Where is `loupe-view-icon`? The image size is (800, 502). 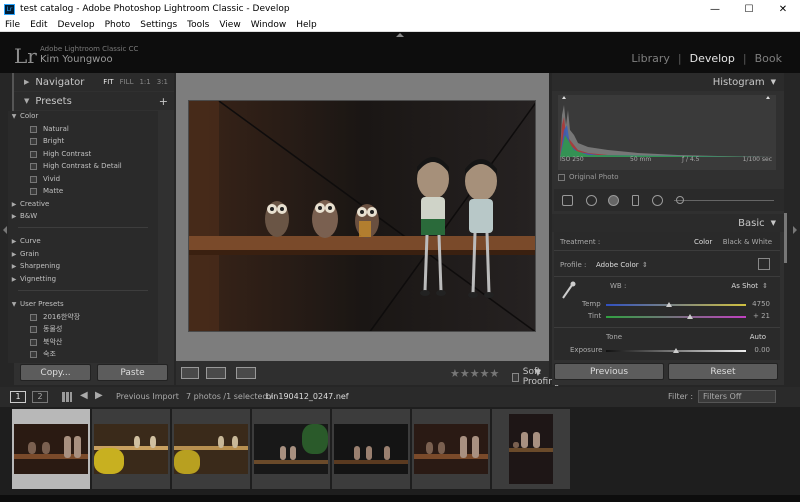
loupe-view-icon is located at coordinates (190, 373).